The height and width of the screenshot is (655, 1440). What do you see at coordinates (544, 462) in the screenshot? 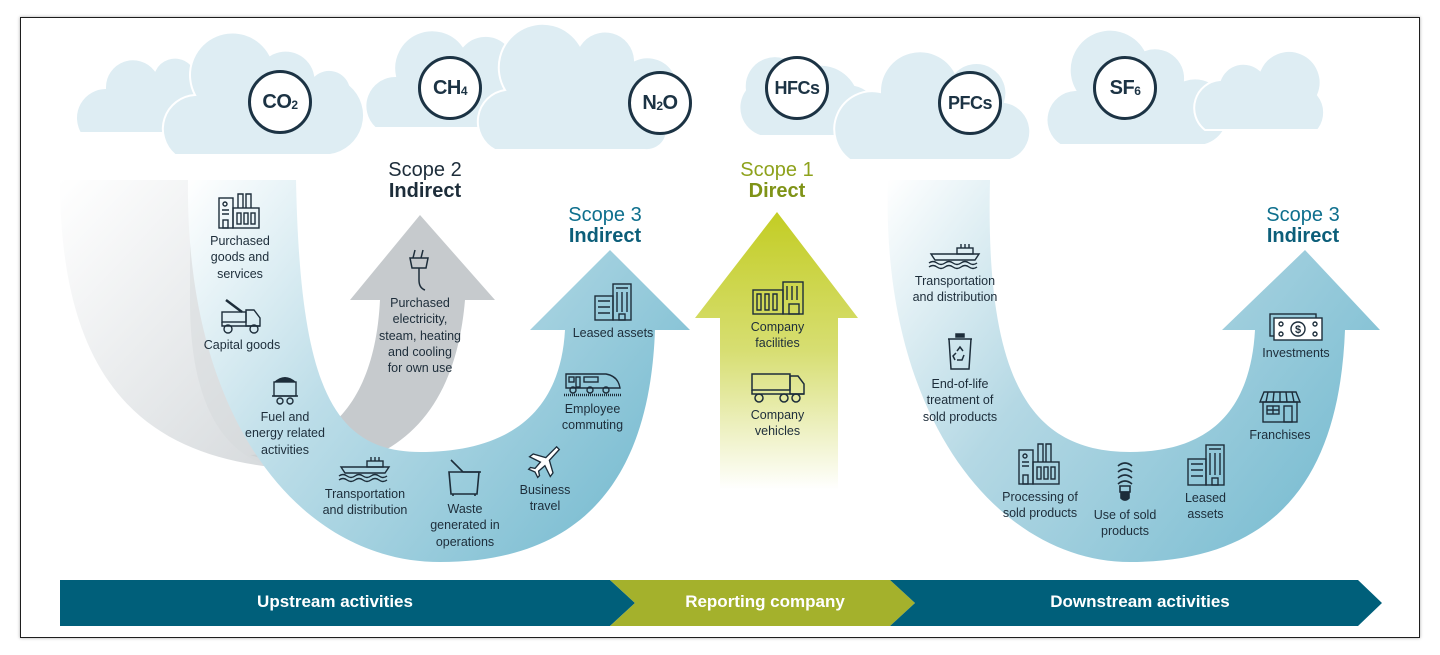
I see `airplane-icon` at bounding box center [544, 462].